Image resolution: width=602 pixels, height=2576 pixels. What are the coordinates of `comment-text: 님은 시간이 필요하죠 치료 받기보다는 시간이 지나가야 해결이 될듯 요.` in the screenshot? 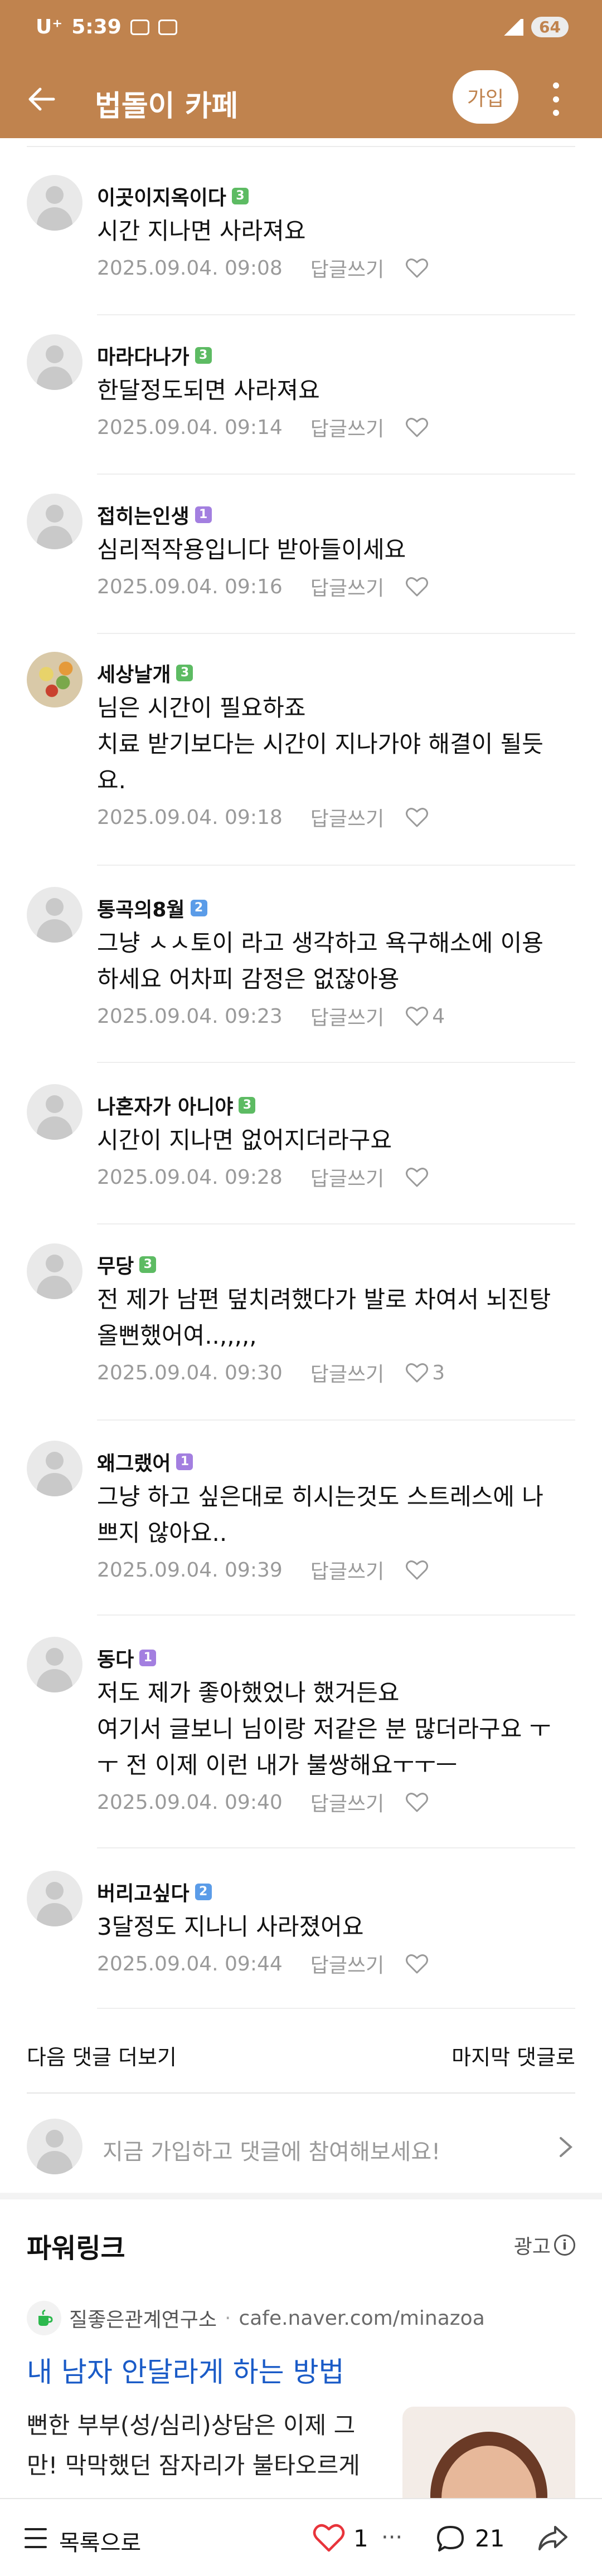 It's located at (336, 744).